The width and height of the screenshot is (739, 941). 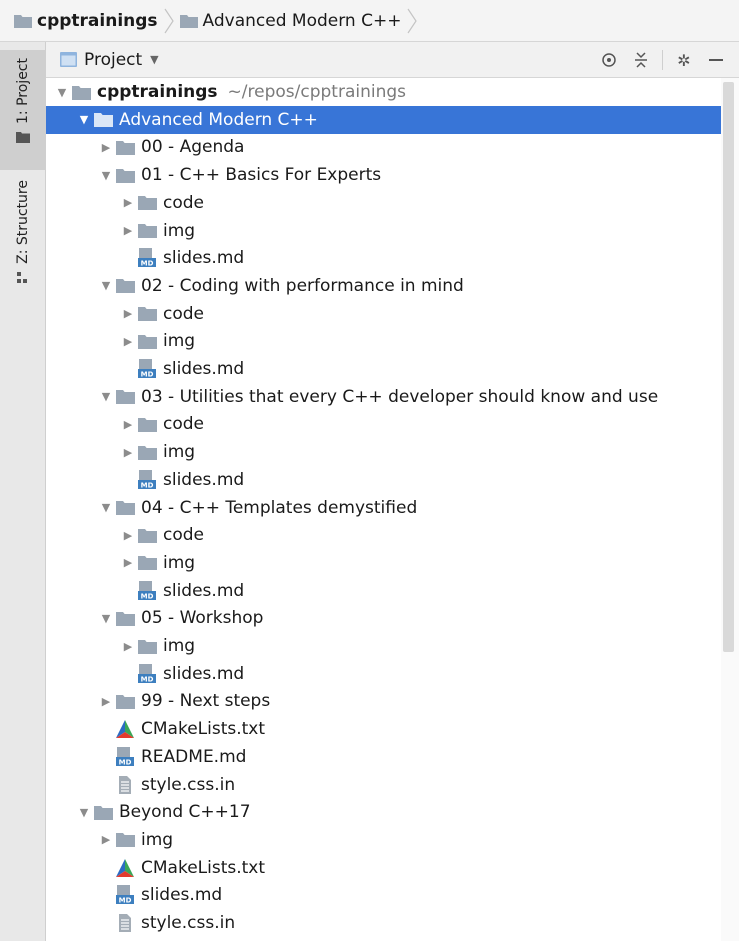 I want to click on project-view-selector: Project ▼, so click(x=109, y=60).